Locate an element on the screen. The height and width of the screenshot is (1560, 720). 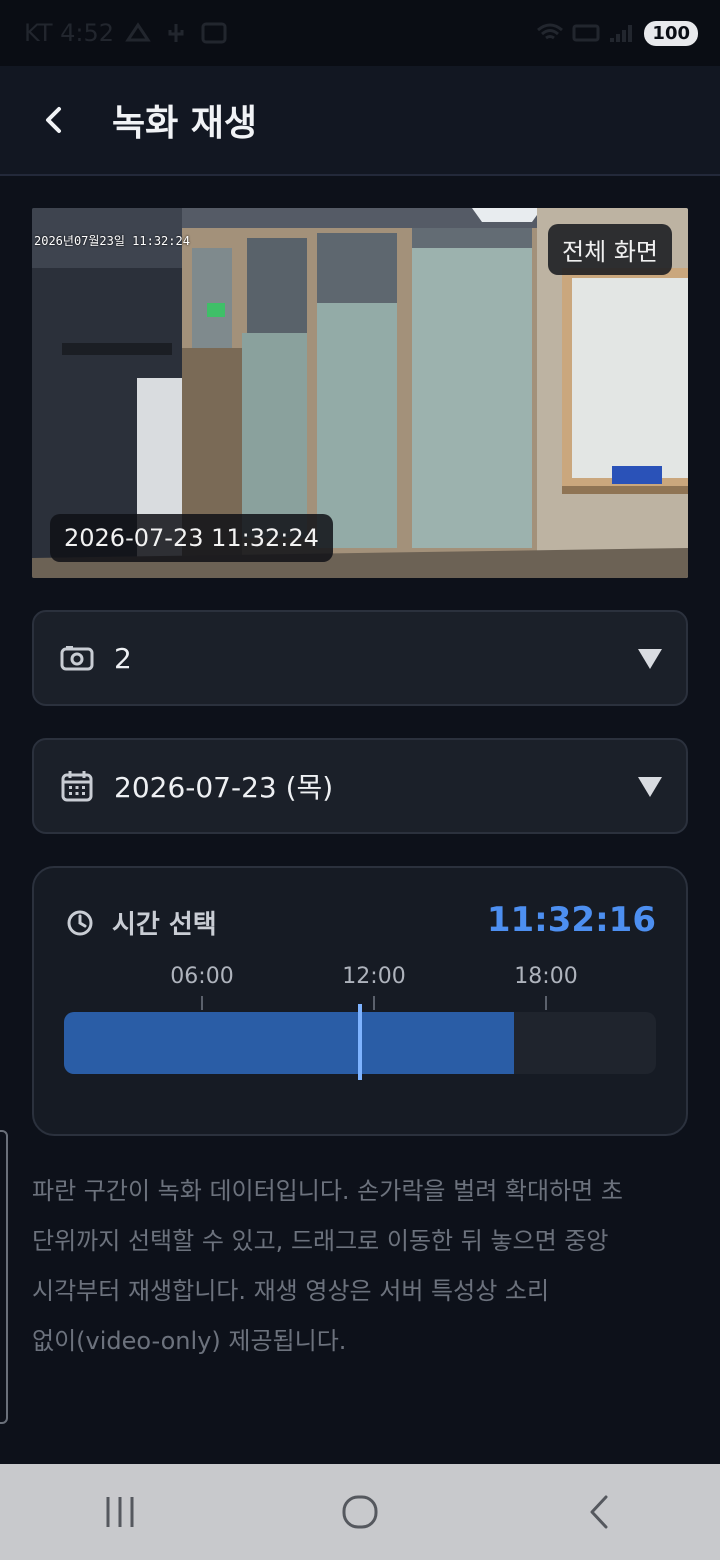
recent-apps-button is located at coordinates (120, 1512).